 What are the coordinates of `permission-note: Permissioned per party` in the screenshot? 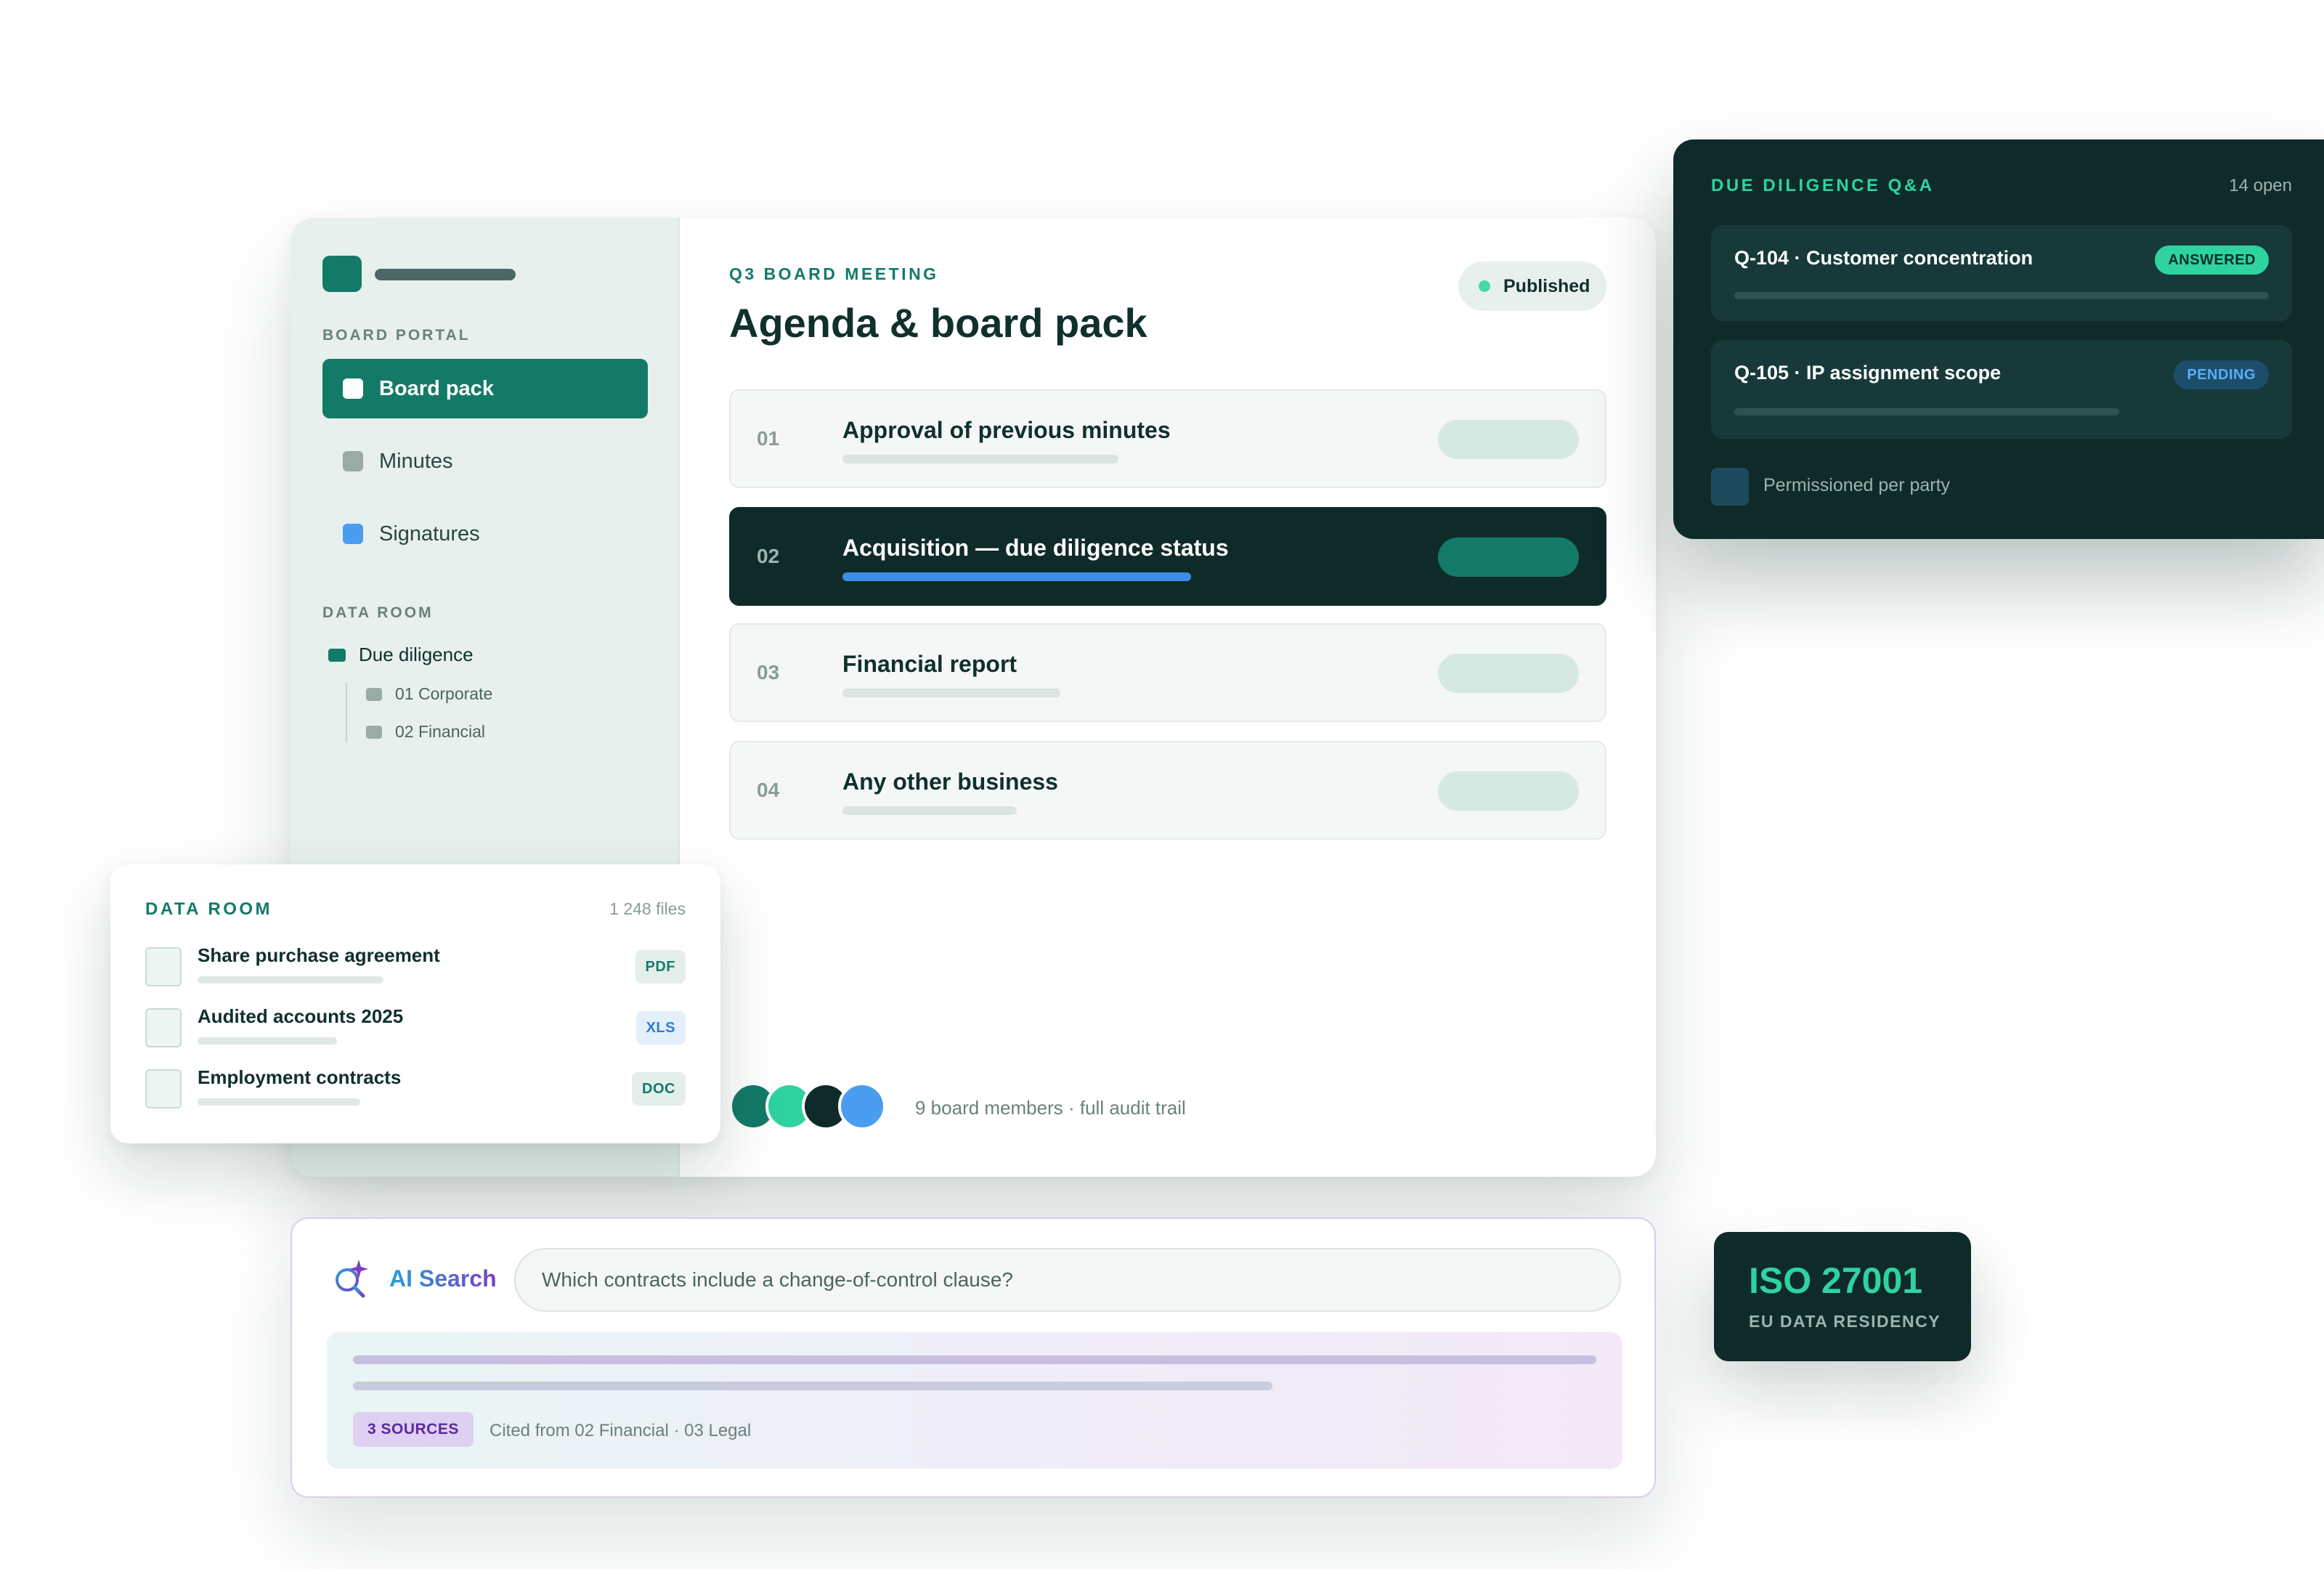 It's located at (1857, 485).